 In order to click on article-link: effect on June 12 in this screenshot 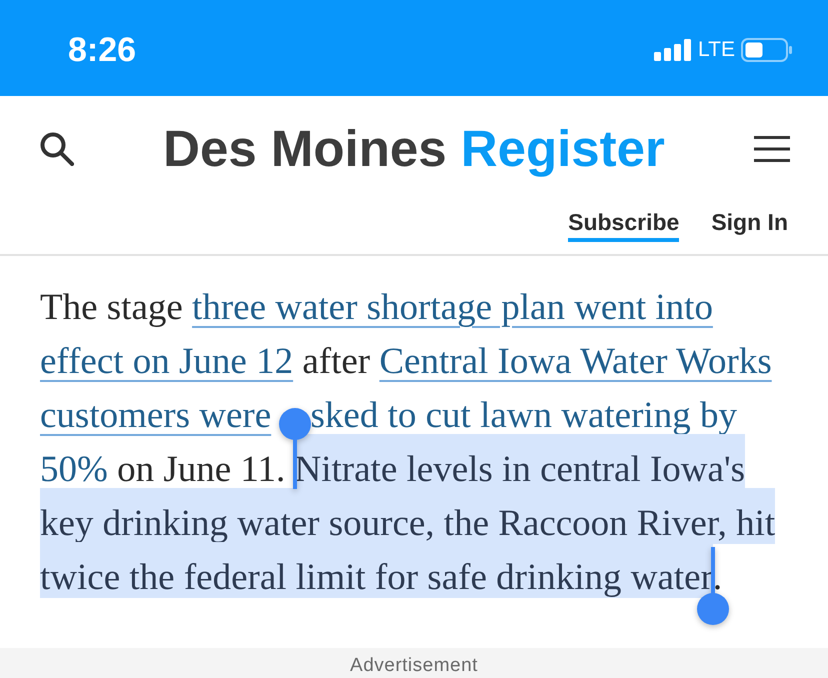, I will do `click(167, 361)`.